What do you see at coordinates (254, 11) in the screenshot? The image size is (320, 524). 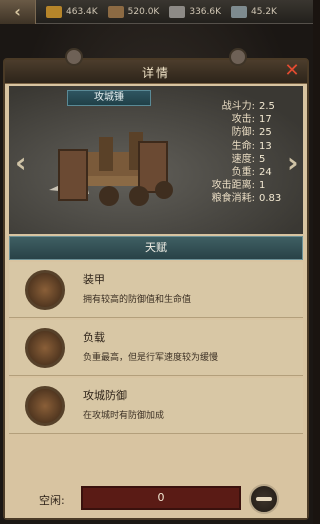 I see `resource-stone: 45.2K` at bounding box center [254, 11].